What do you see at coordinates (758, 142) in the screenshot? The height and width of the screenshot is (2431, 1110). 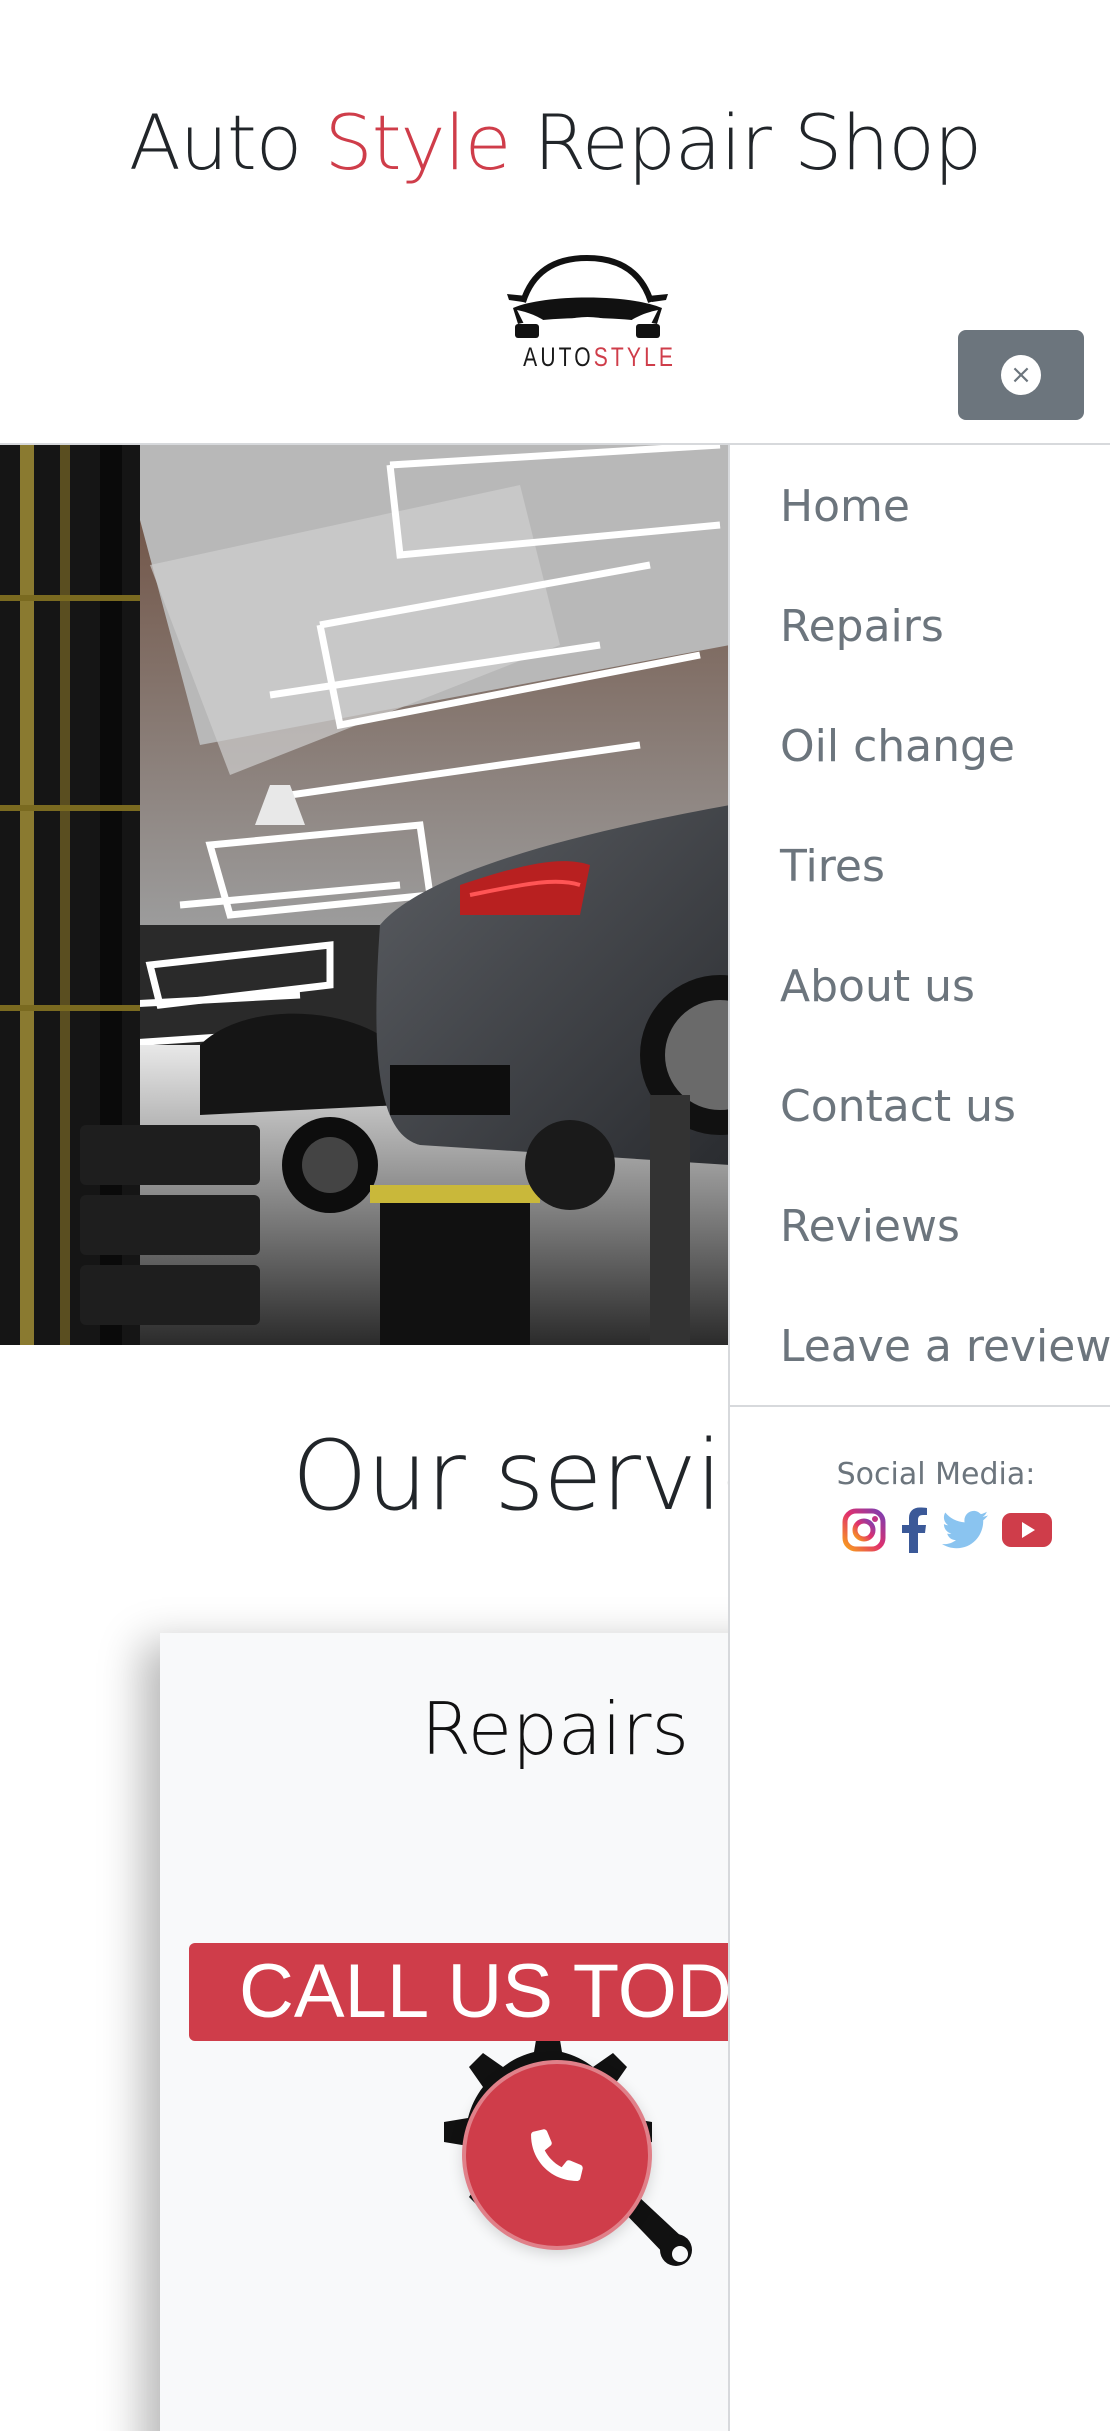 I see `site-title-part2: Repair Shop` at bounding box center [758, 142].